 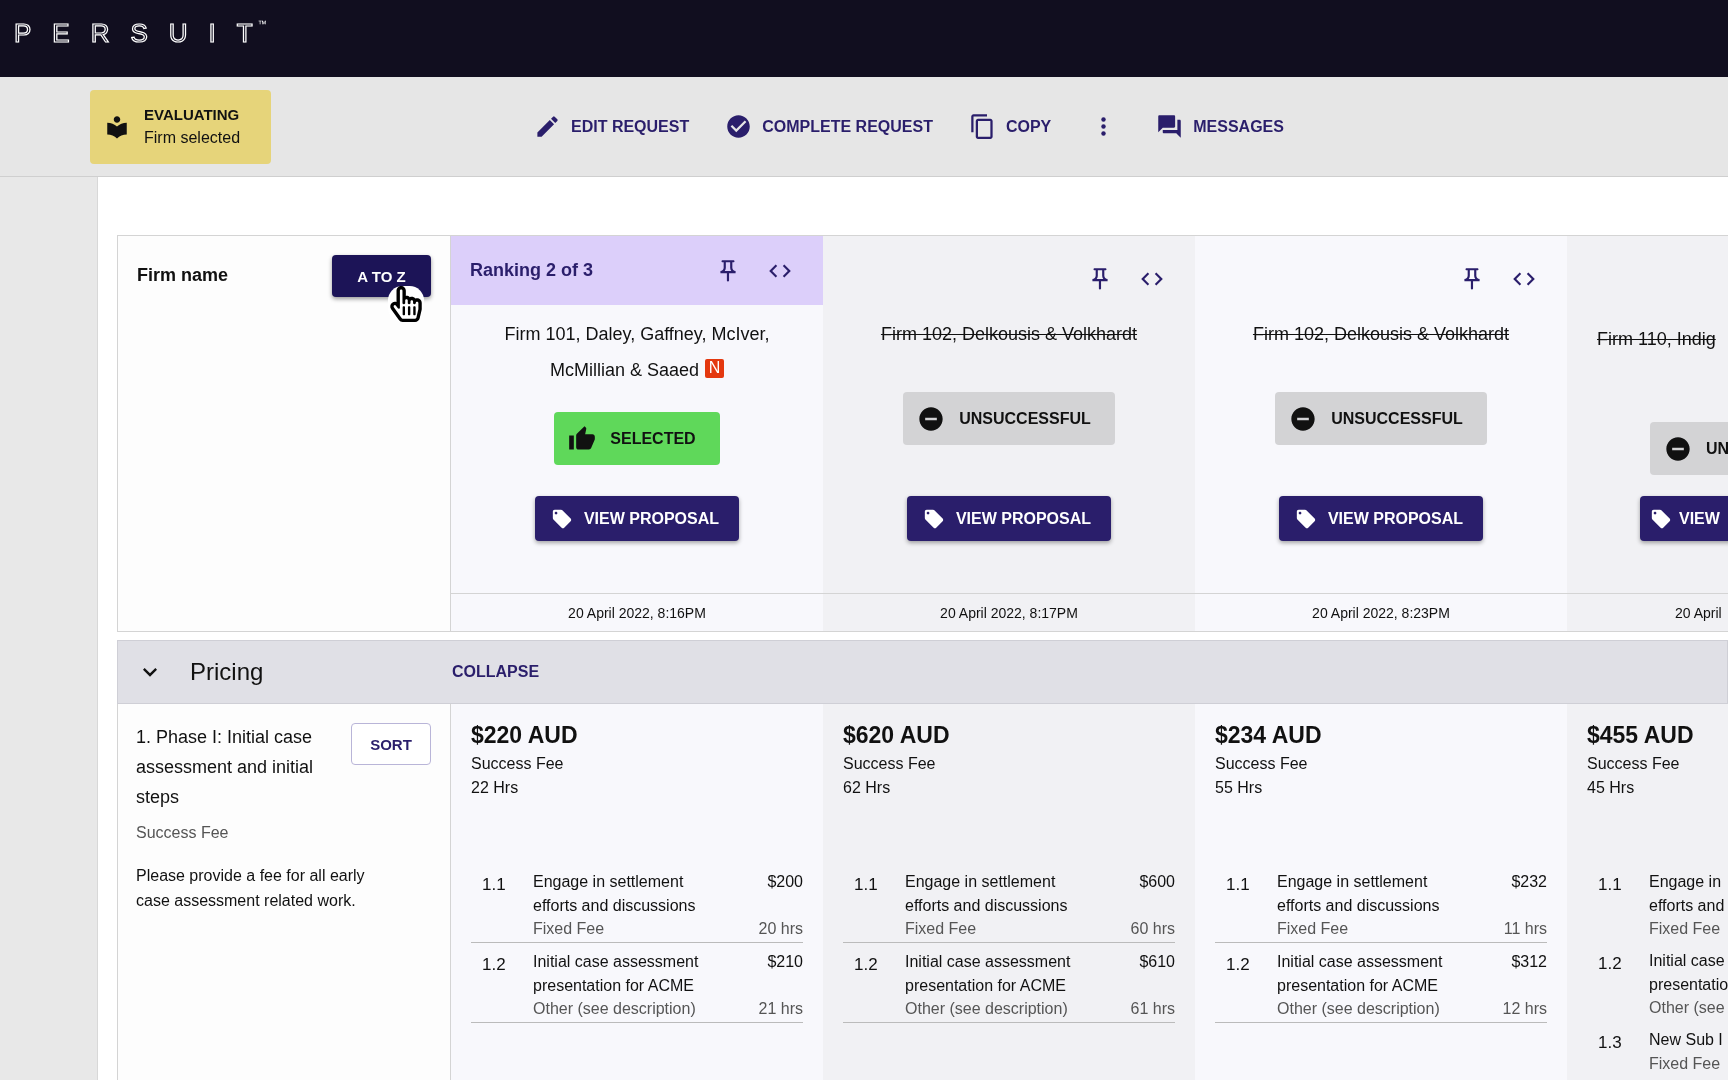 I want to click on line-price: $610, so click(x=1156, y=962).